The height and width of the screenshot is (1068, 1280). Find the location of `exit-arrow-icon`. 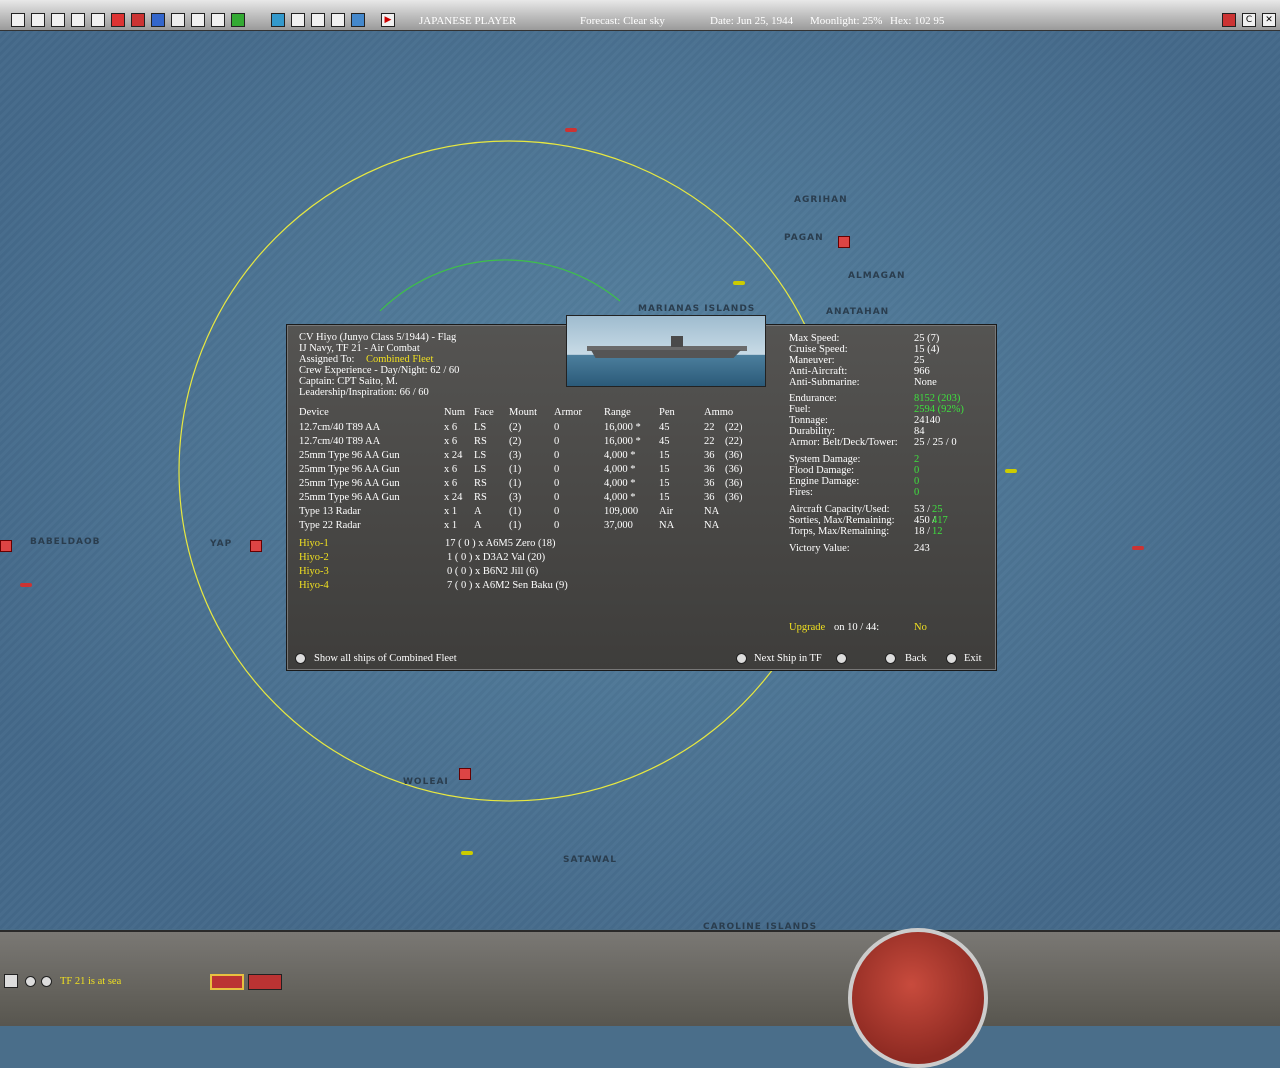

exit-arrow-icon is located at coordinates (951, 658).